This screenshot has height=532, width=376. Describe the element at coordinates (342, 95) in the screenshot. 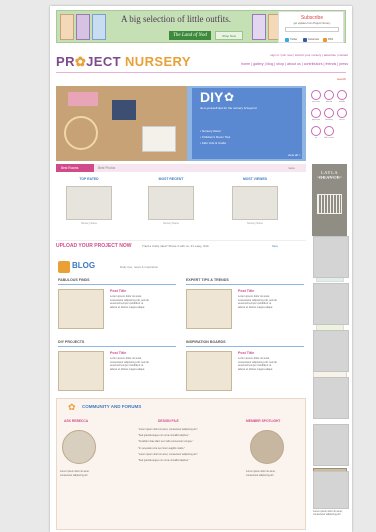

I see `category-toddler-icon` at that location.